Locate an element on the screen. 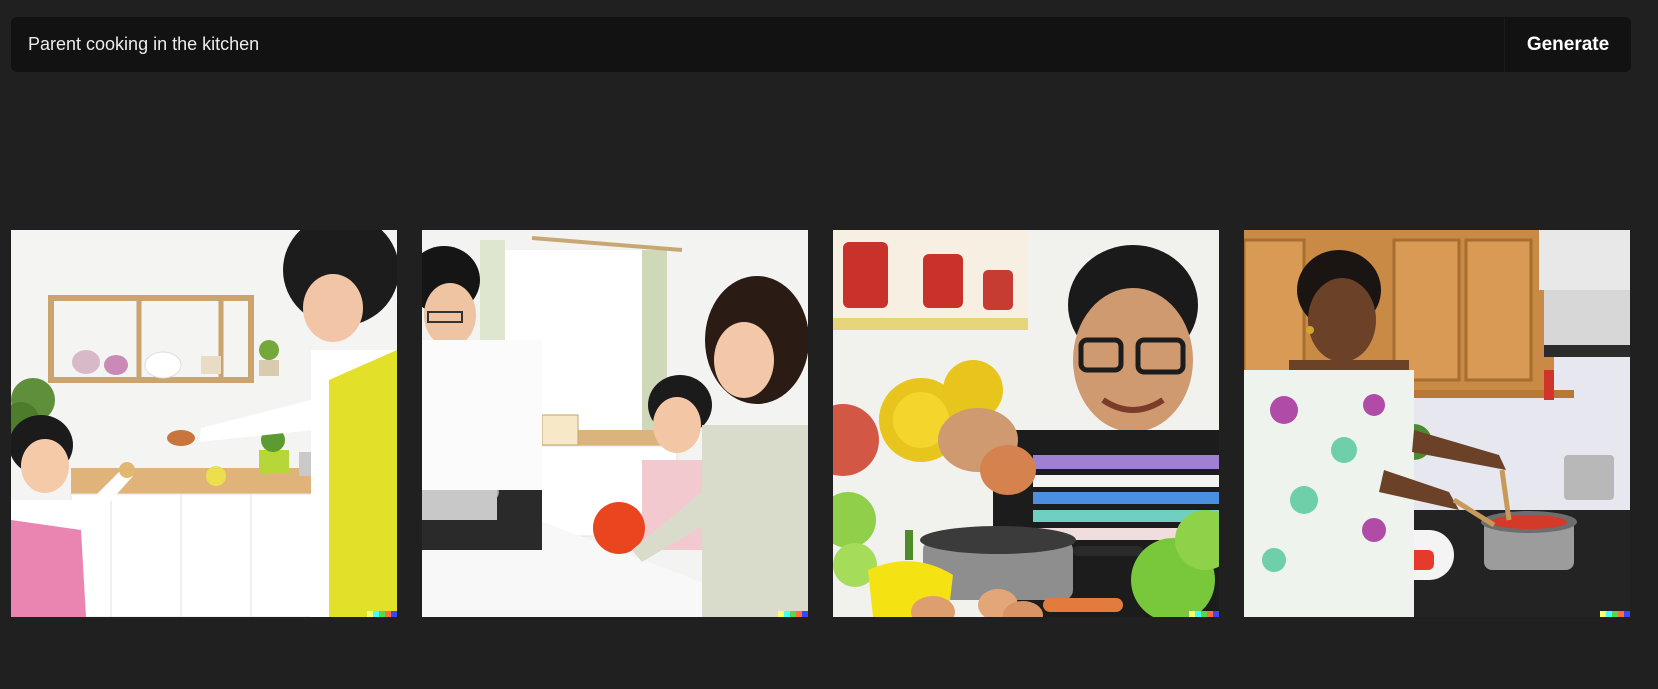 The height and width of the screenshot is (689, 1658). prompt-bar: Parent cooking in the kitchen Generate is located at coordinates (821, 44).